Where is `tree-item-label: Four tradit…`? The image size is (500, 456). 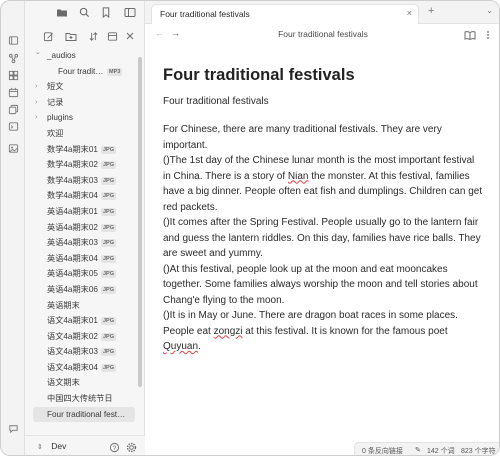 tree-item-label: Four tradit… is located at coordinates (81, 71).